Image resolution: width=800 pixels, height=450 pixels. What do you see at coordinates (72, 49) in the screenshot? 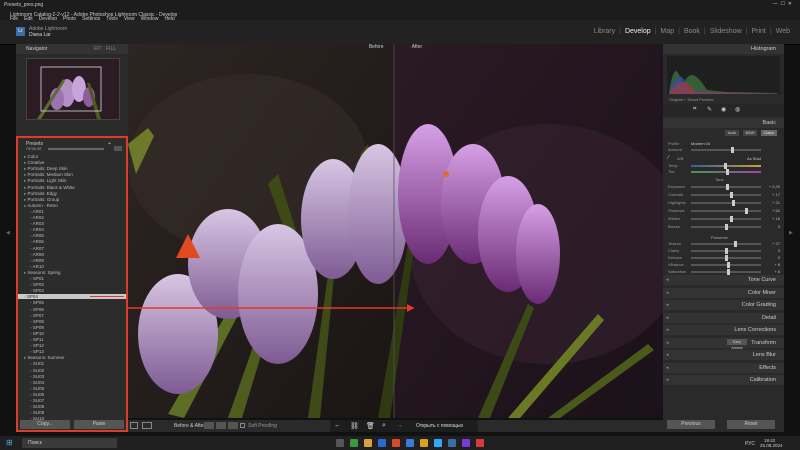
I see `navigator-header: Navigator FIT FILL` at bounding box center [72, 49].